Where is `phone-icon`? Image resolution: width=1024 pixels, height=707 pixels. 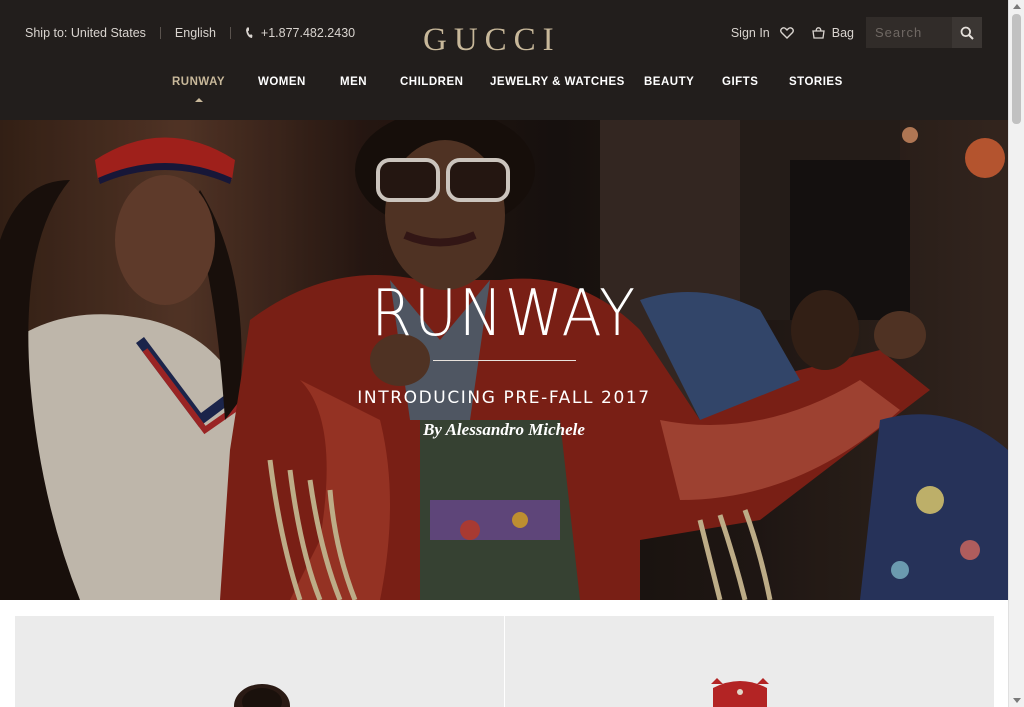
phone-icon is located at coordinates (249, 32).